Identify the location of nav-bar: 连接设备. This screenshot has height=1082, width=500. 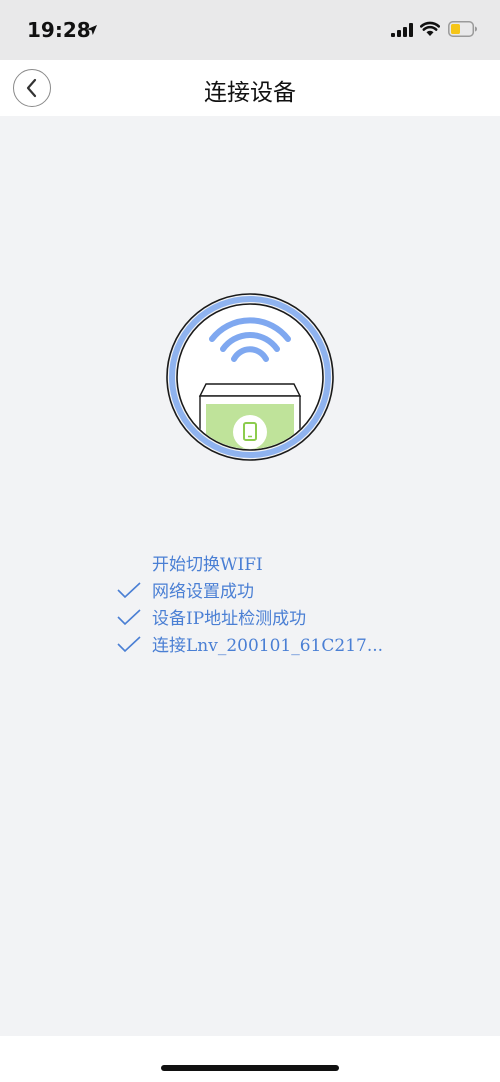
(250, 88).